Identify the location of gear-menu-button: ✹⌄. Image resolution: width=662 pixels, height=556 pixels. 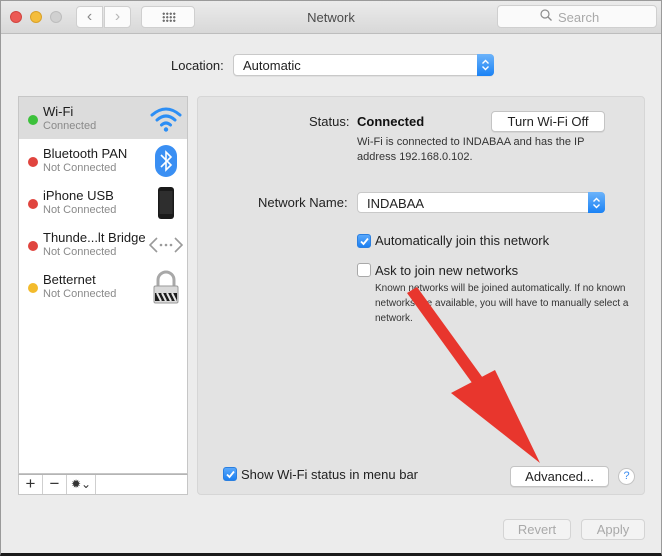
(81, 484).